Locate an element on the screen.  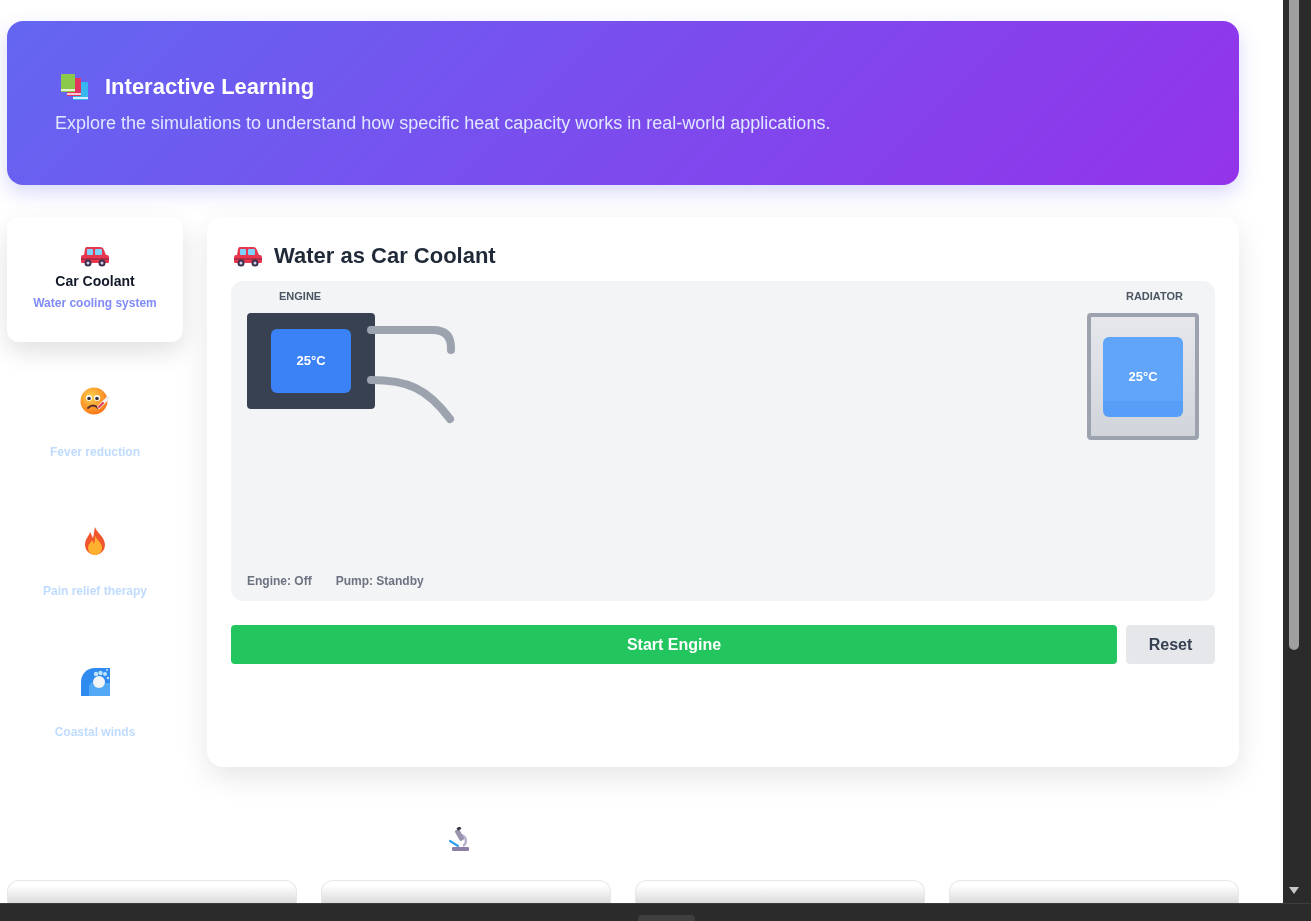
header-subtitle: Explore the simulations to understand how specific heat capacity works in real-world applications. is located at coordinates (443, 123).